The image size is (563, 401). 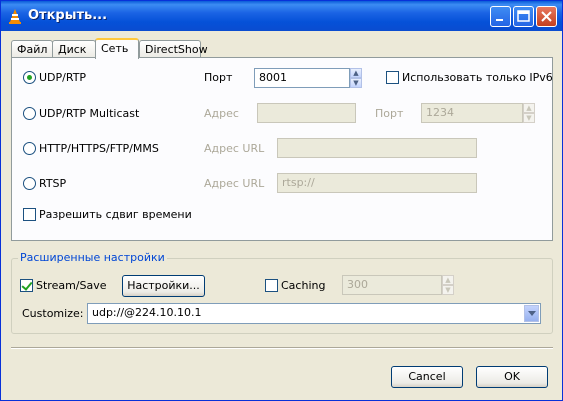 I want to click on close-icon, so click(x=546, y=16).